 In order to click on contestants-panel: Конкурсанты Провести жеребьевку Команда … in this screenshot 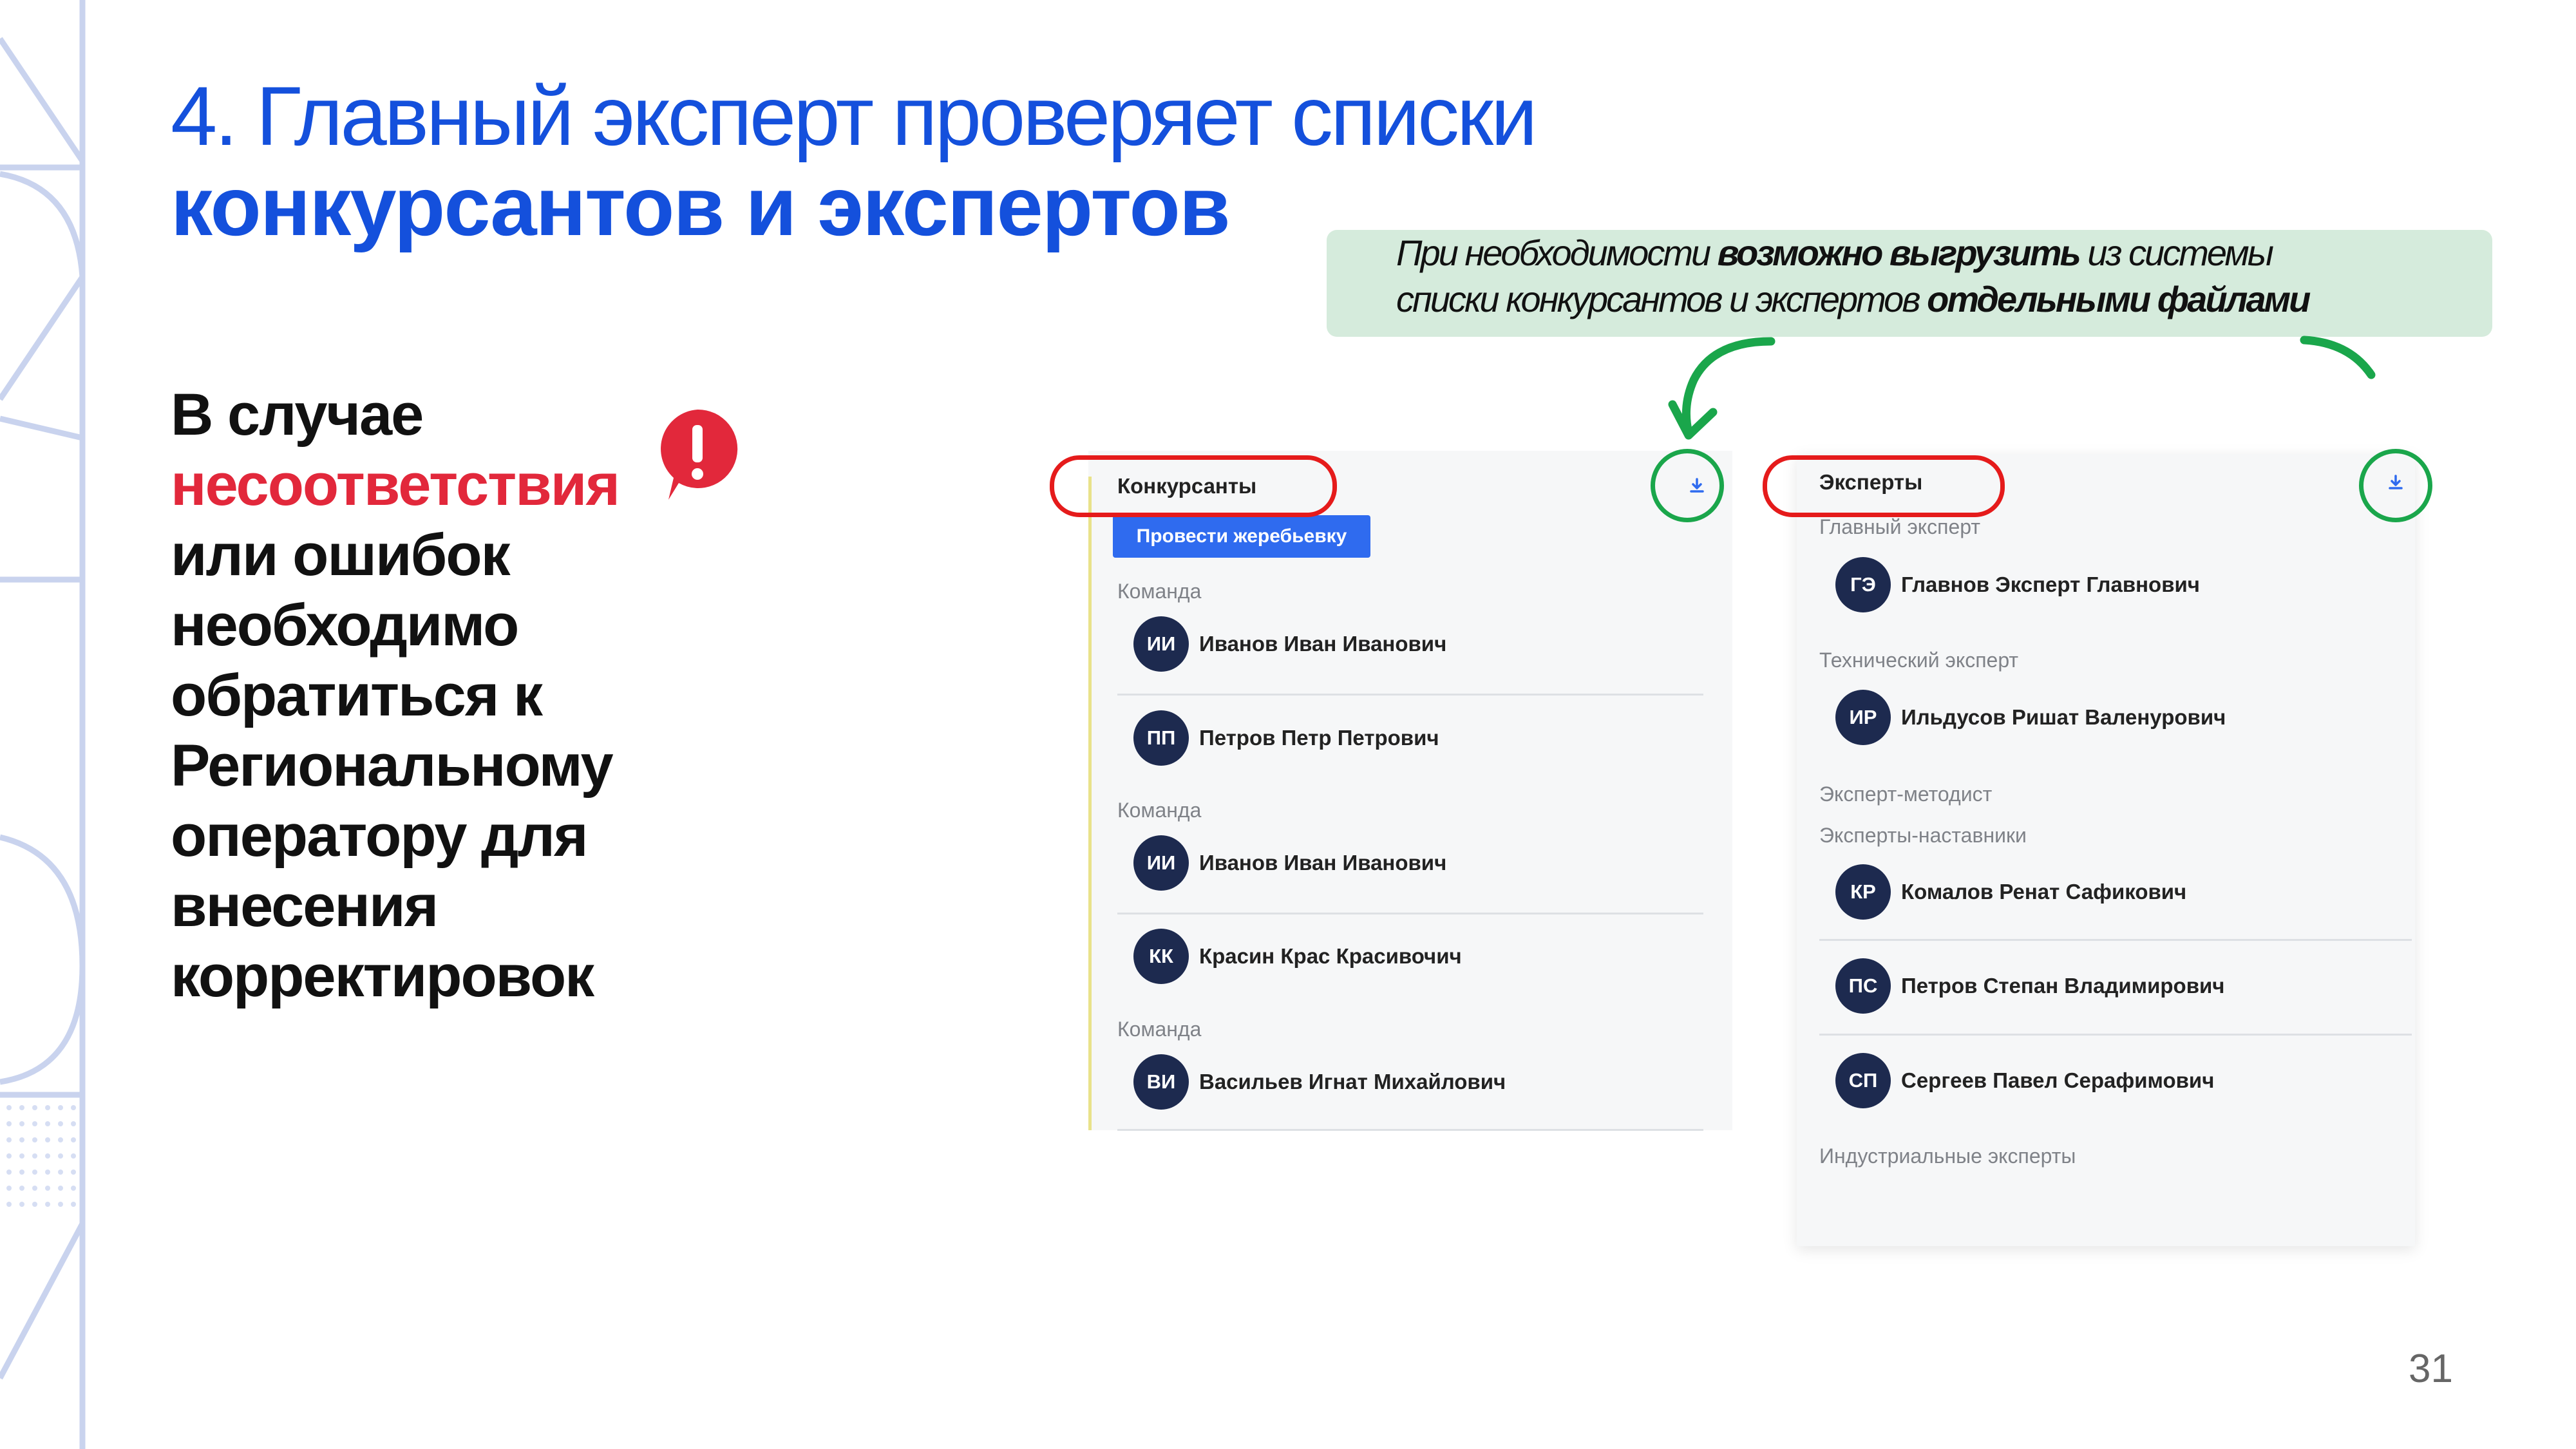, I will do `click(1410, 791)`.